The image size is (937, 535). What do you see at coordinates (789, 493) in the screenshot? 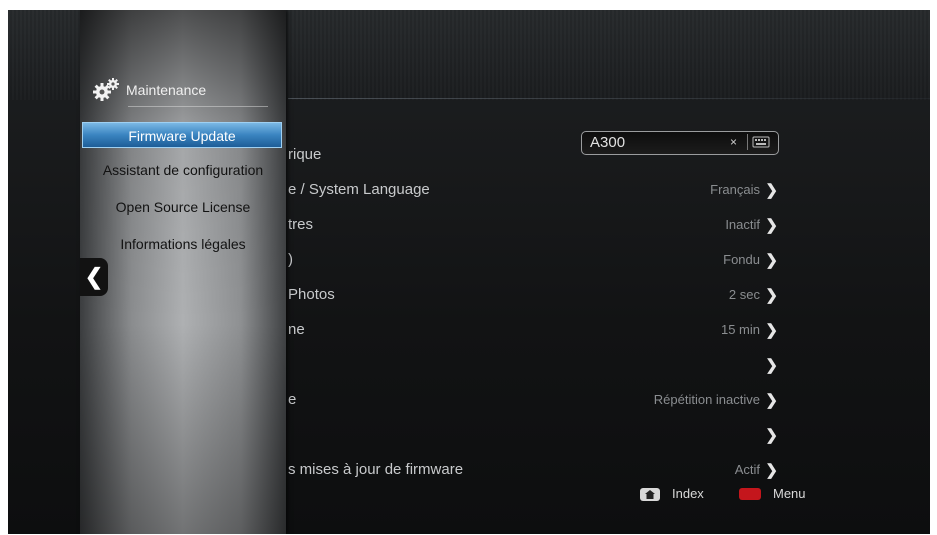
I see `menu-hint: Menu` at bounding box center [789, 493].